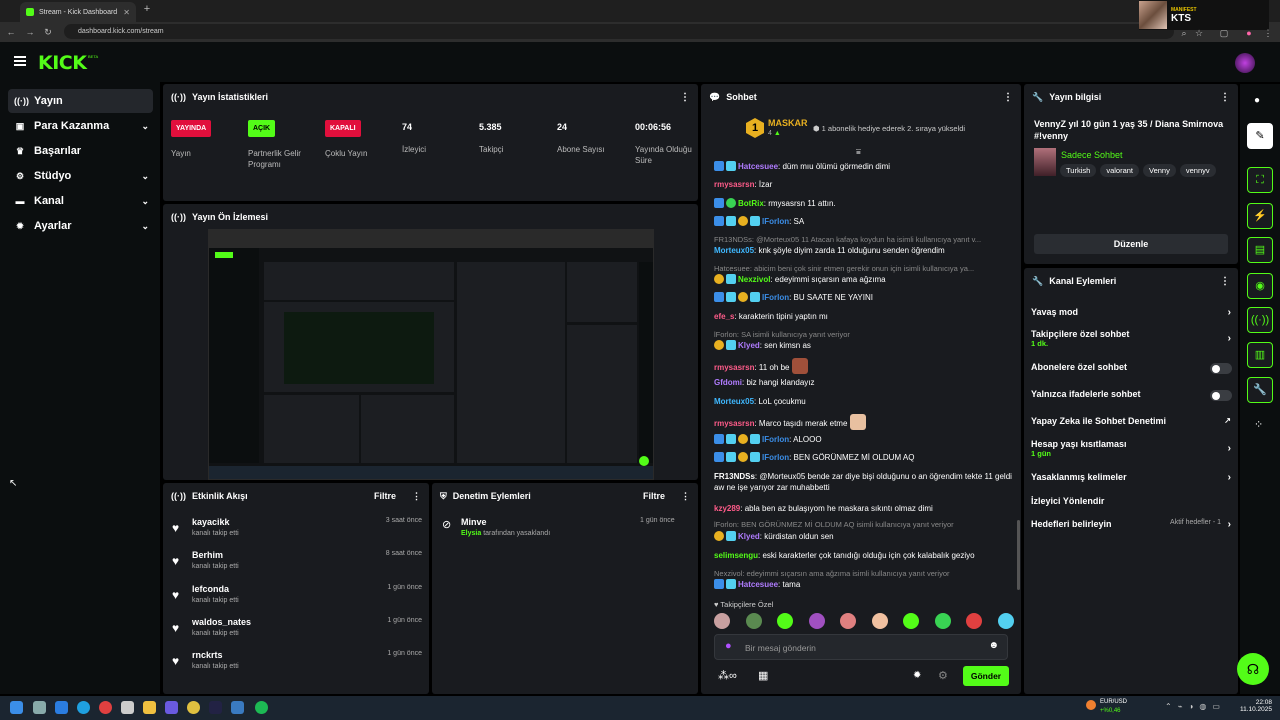  What do you see at coordinates (1131, 477) in the screenshot?
I see `channel-action-row: Yasaklanmış kelimeler ›` at bounding box center [1131, 477].